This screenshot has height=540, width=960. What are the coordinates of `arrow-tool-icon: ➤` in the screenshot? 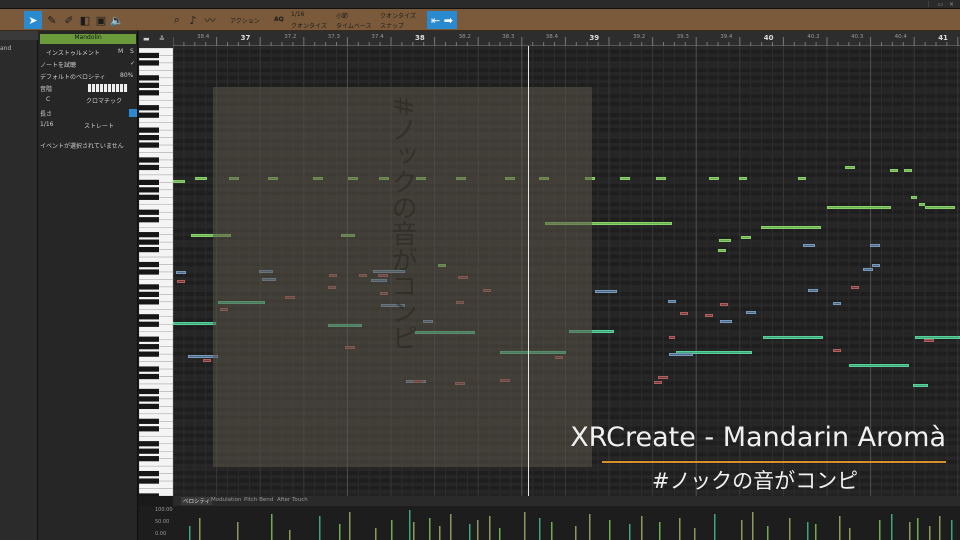 It's located at (33, 20).